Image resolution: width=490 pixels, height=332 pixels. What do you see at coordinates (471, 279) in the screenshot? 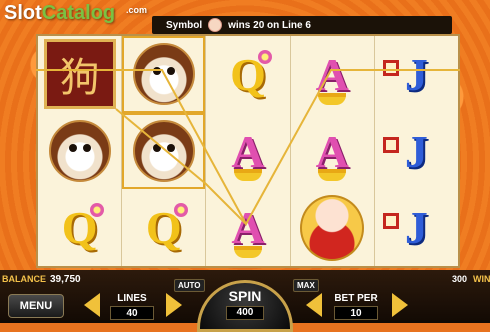
I see `win-display: 300 WIN` at bounding box center [471, 279].